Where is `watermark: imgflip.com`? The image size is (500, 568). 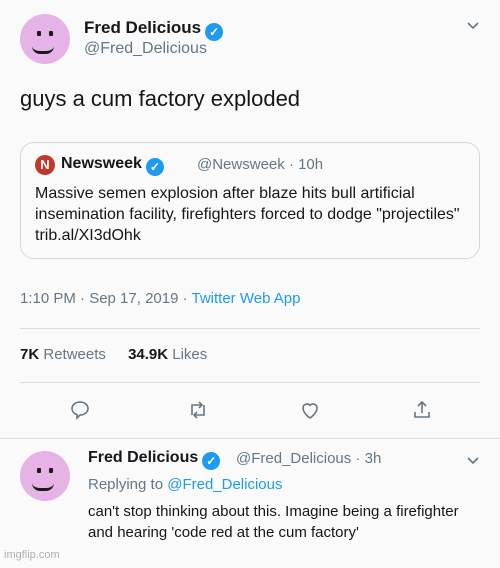
watermark: imgflip.com is located at coordinates (32, 555).